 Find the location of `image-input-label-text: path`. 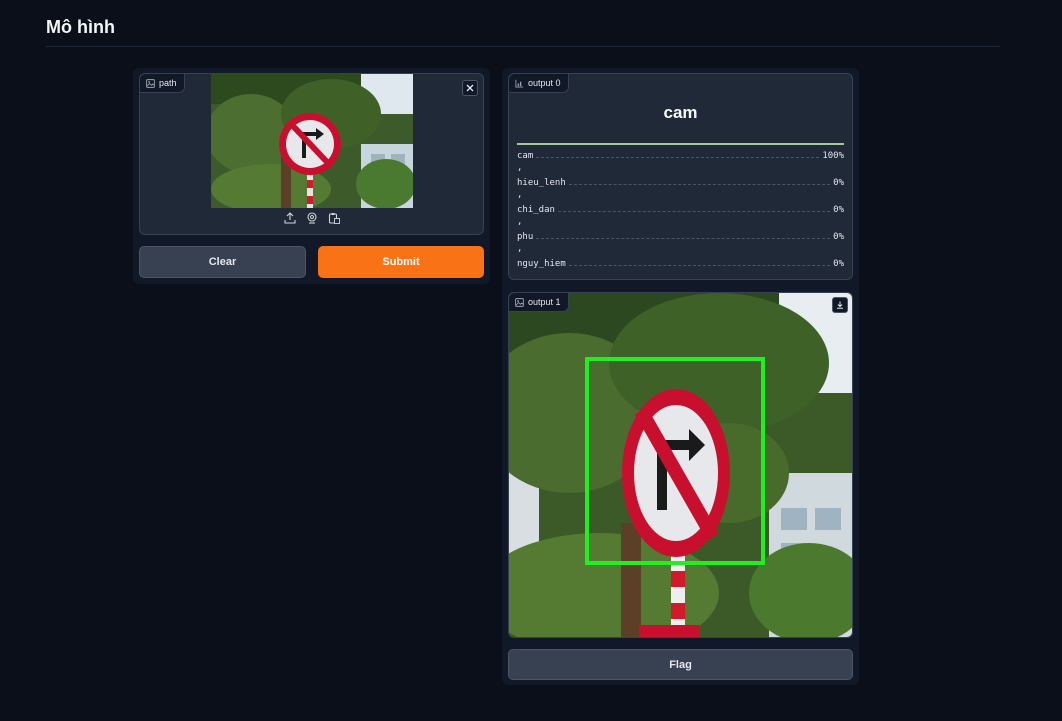

image-input-label-text: path is located at coordinates (168, 83).